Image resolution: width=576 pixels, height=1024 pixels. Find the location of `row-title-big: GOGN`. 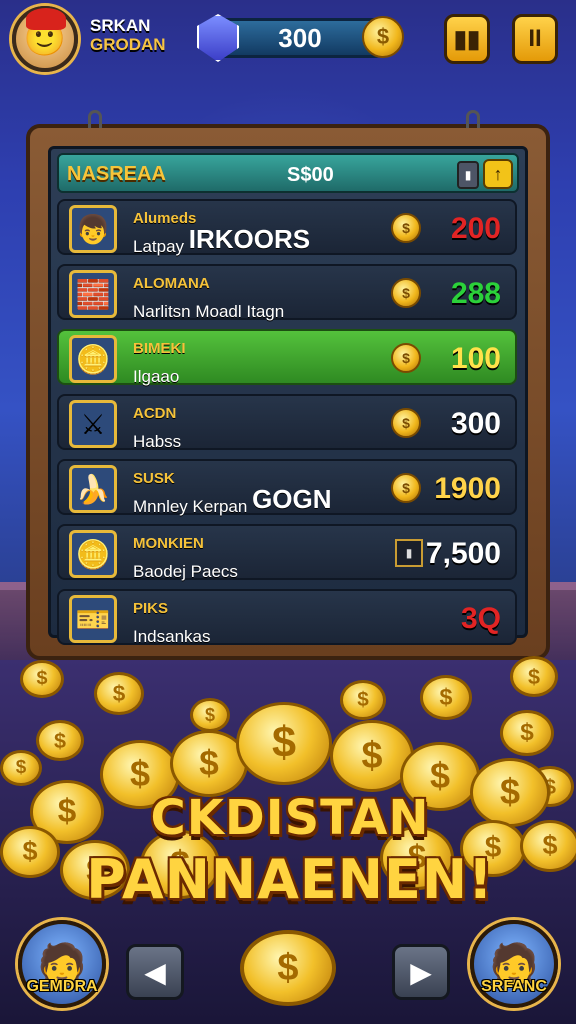

row-title-big: GOGN is located at coordinates (292, 499).